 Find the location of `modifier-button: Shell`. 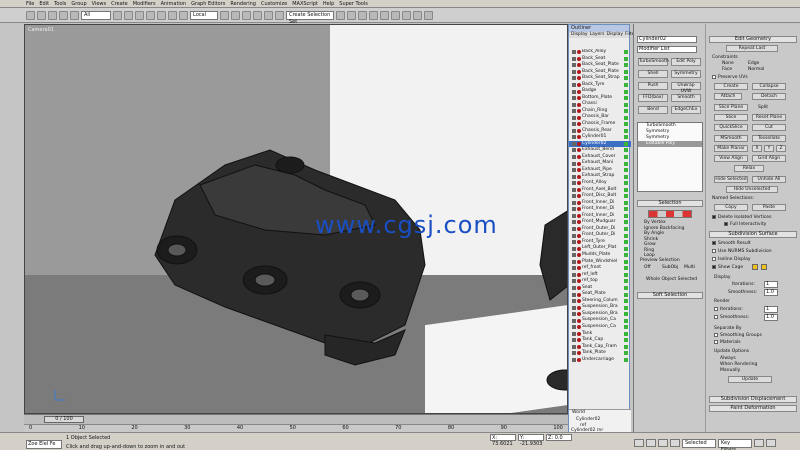

modifier-button: Shell is located at coordinates (653, 74).